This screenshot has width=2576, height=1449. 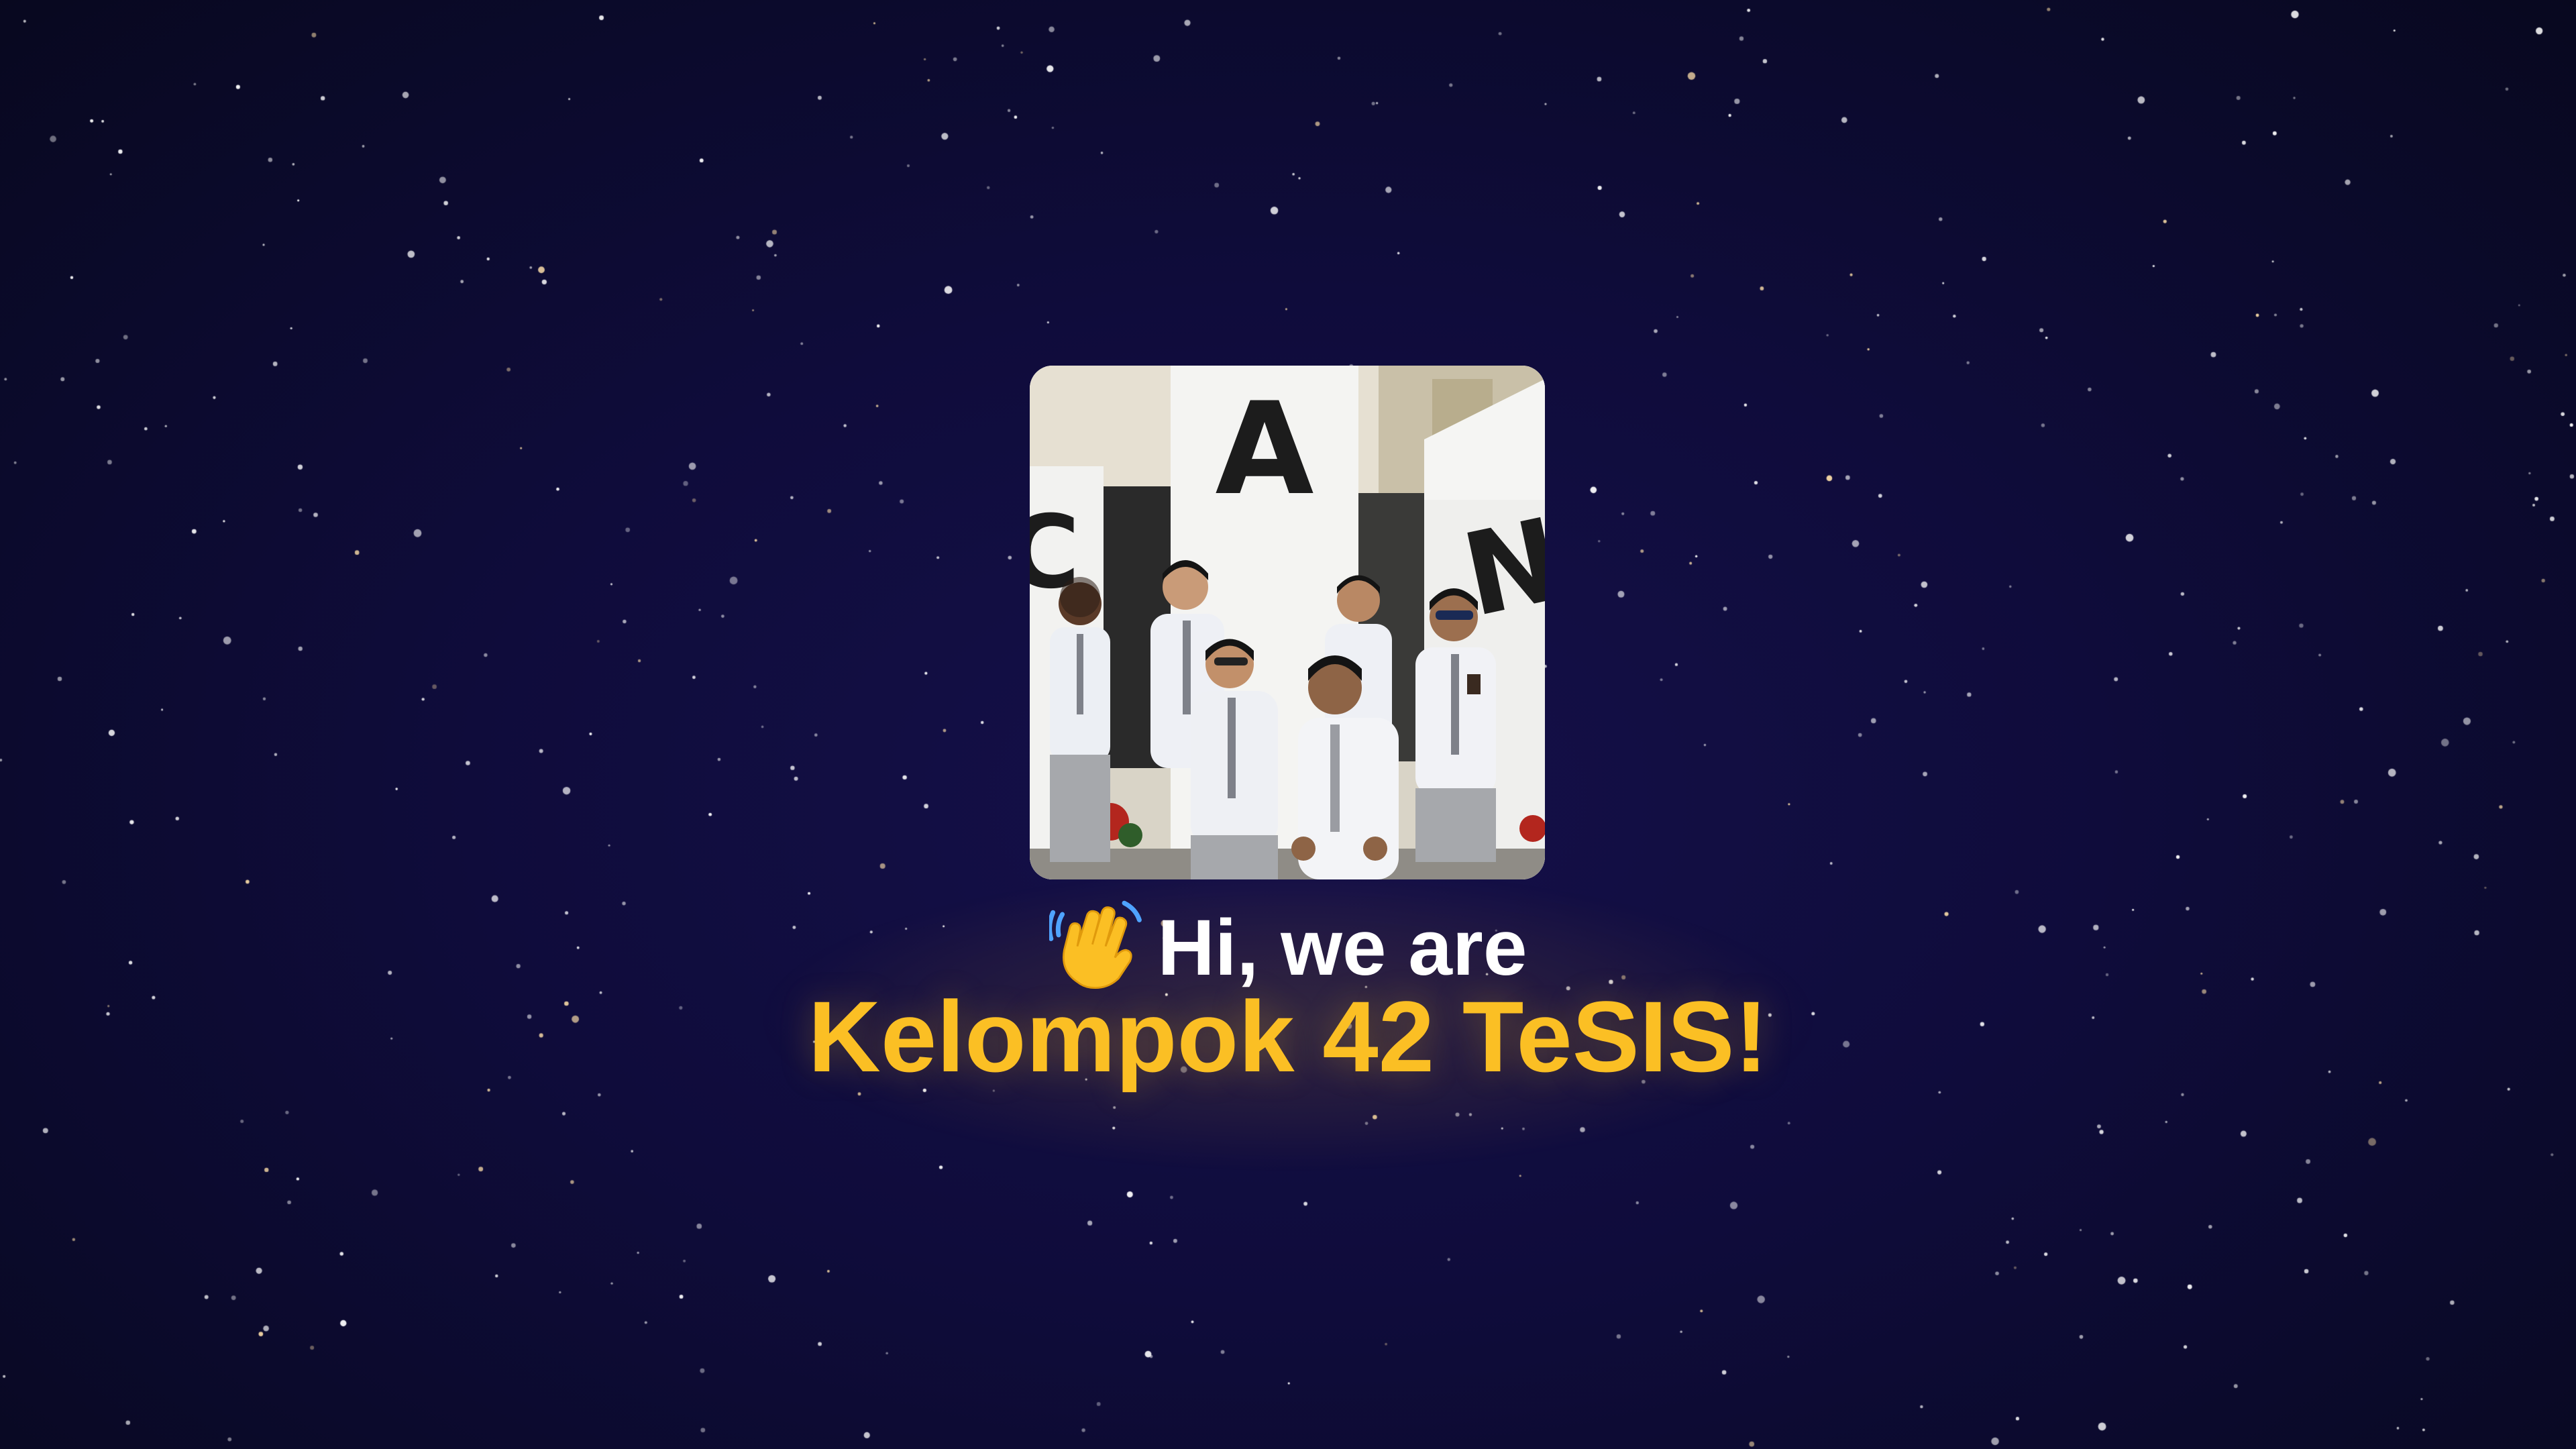 I want to click on group-photo: A C N, so click(x=1287, y=622).